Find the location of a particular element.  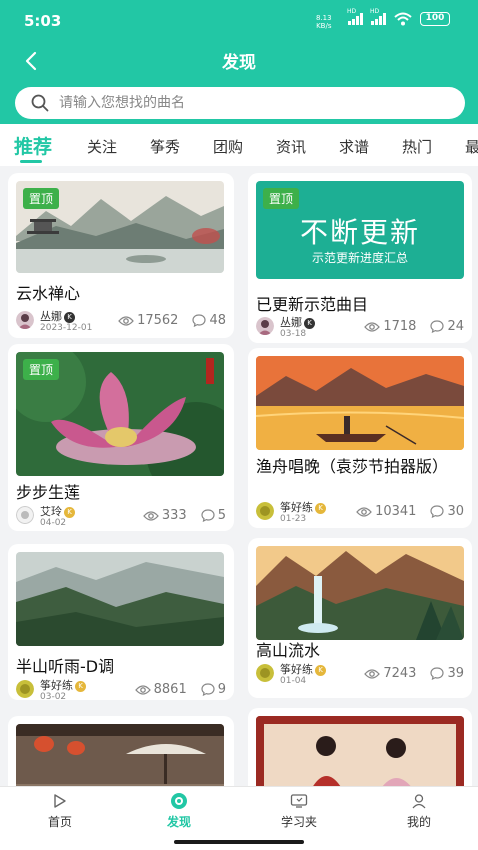

post-title: 高山流水 is located at coordinates (288, 650).